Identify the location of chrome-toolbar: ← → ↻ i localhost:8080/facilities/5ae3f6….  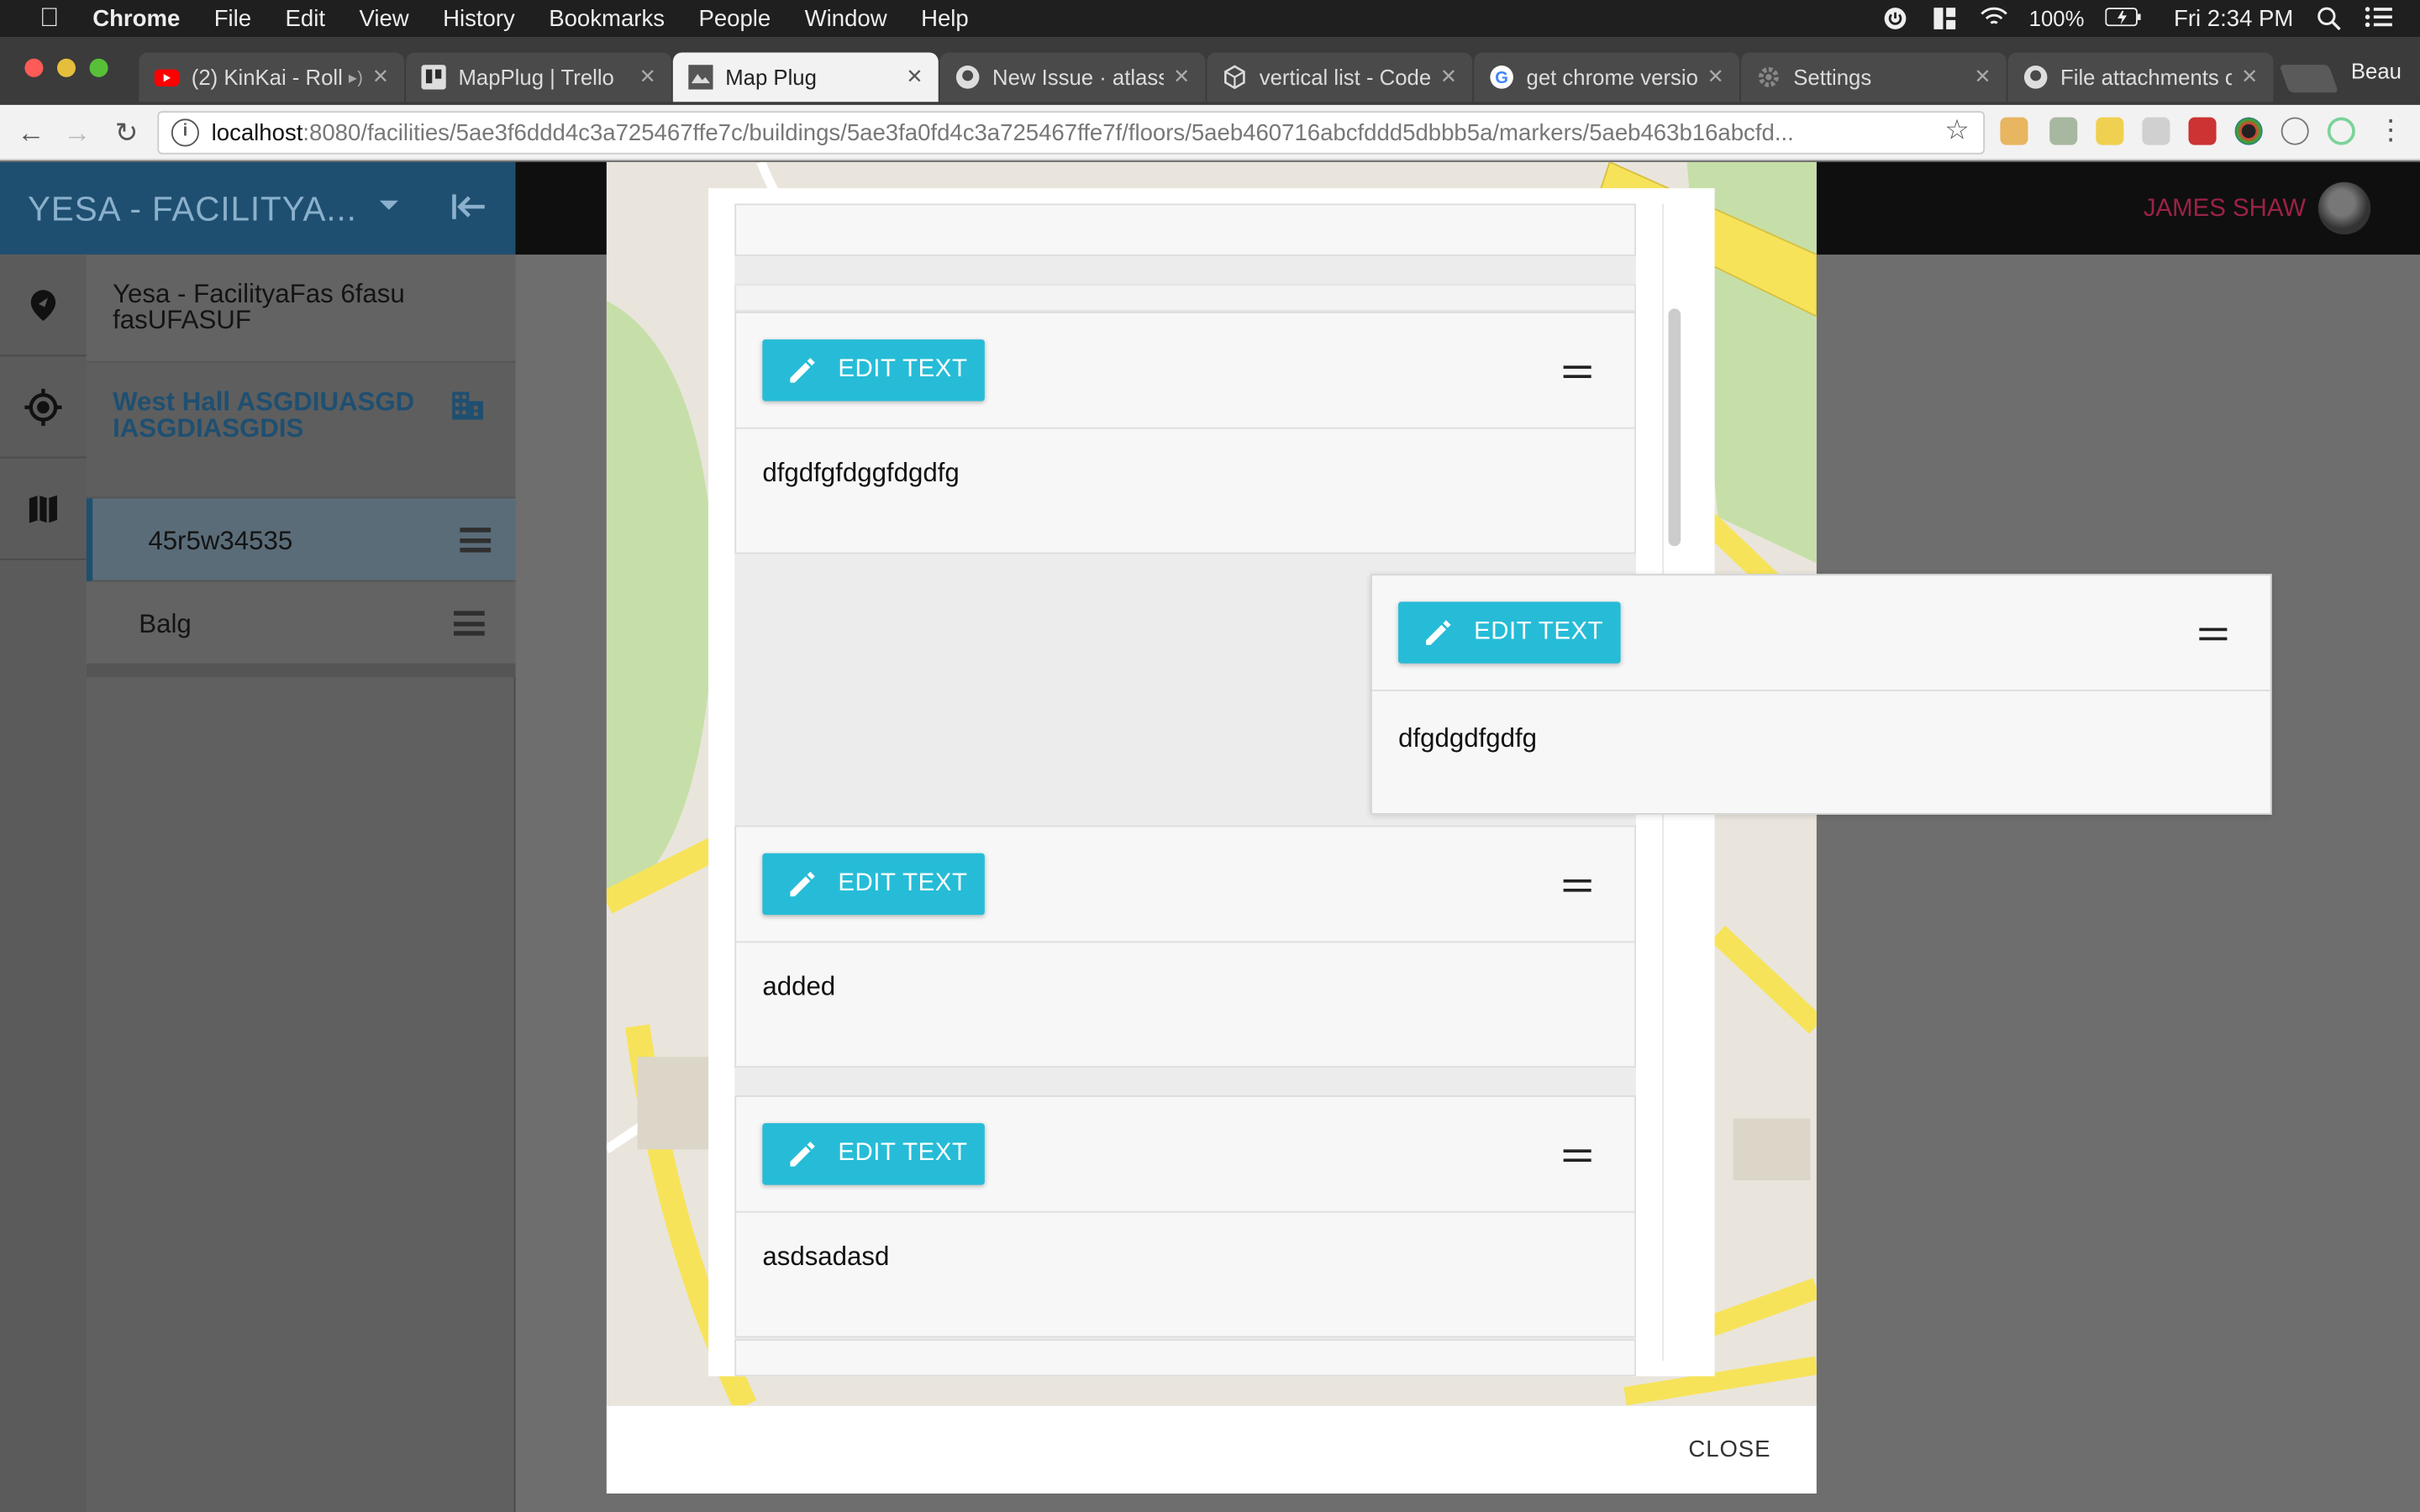
(1210, 132).